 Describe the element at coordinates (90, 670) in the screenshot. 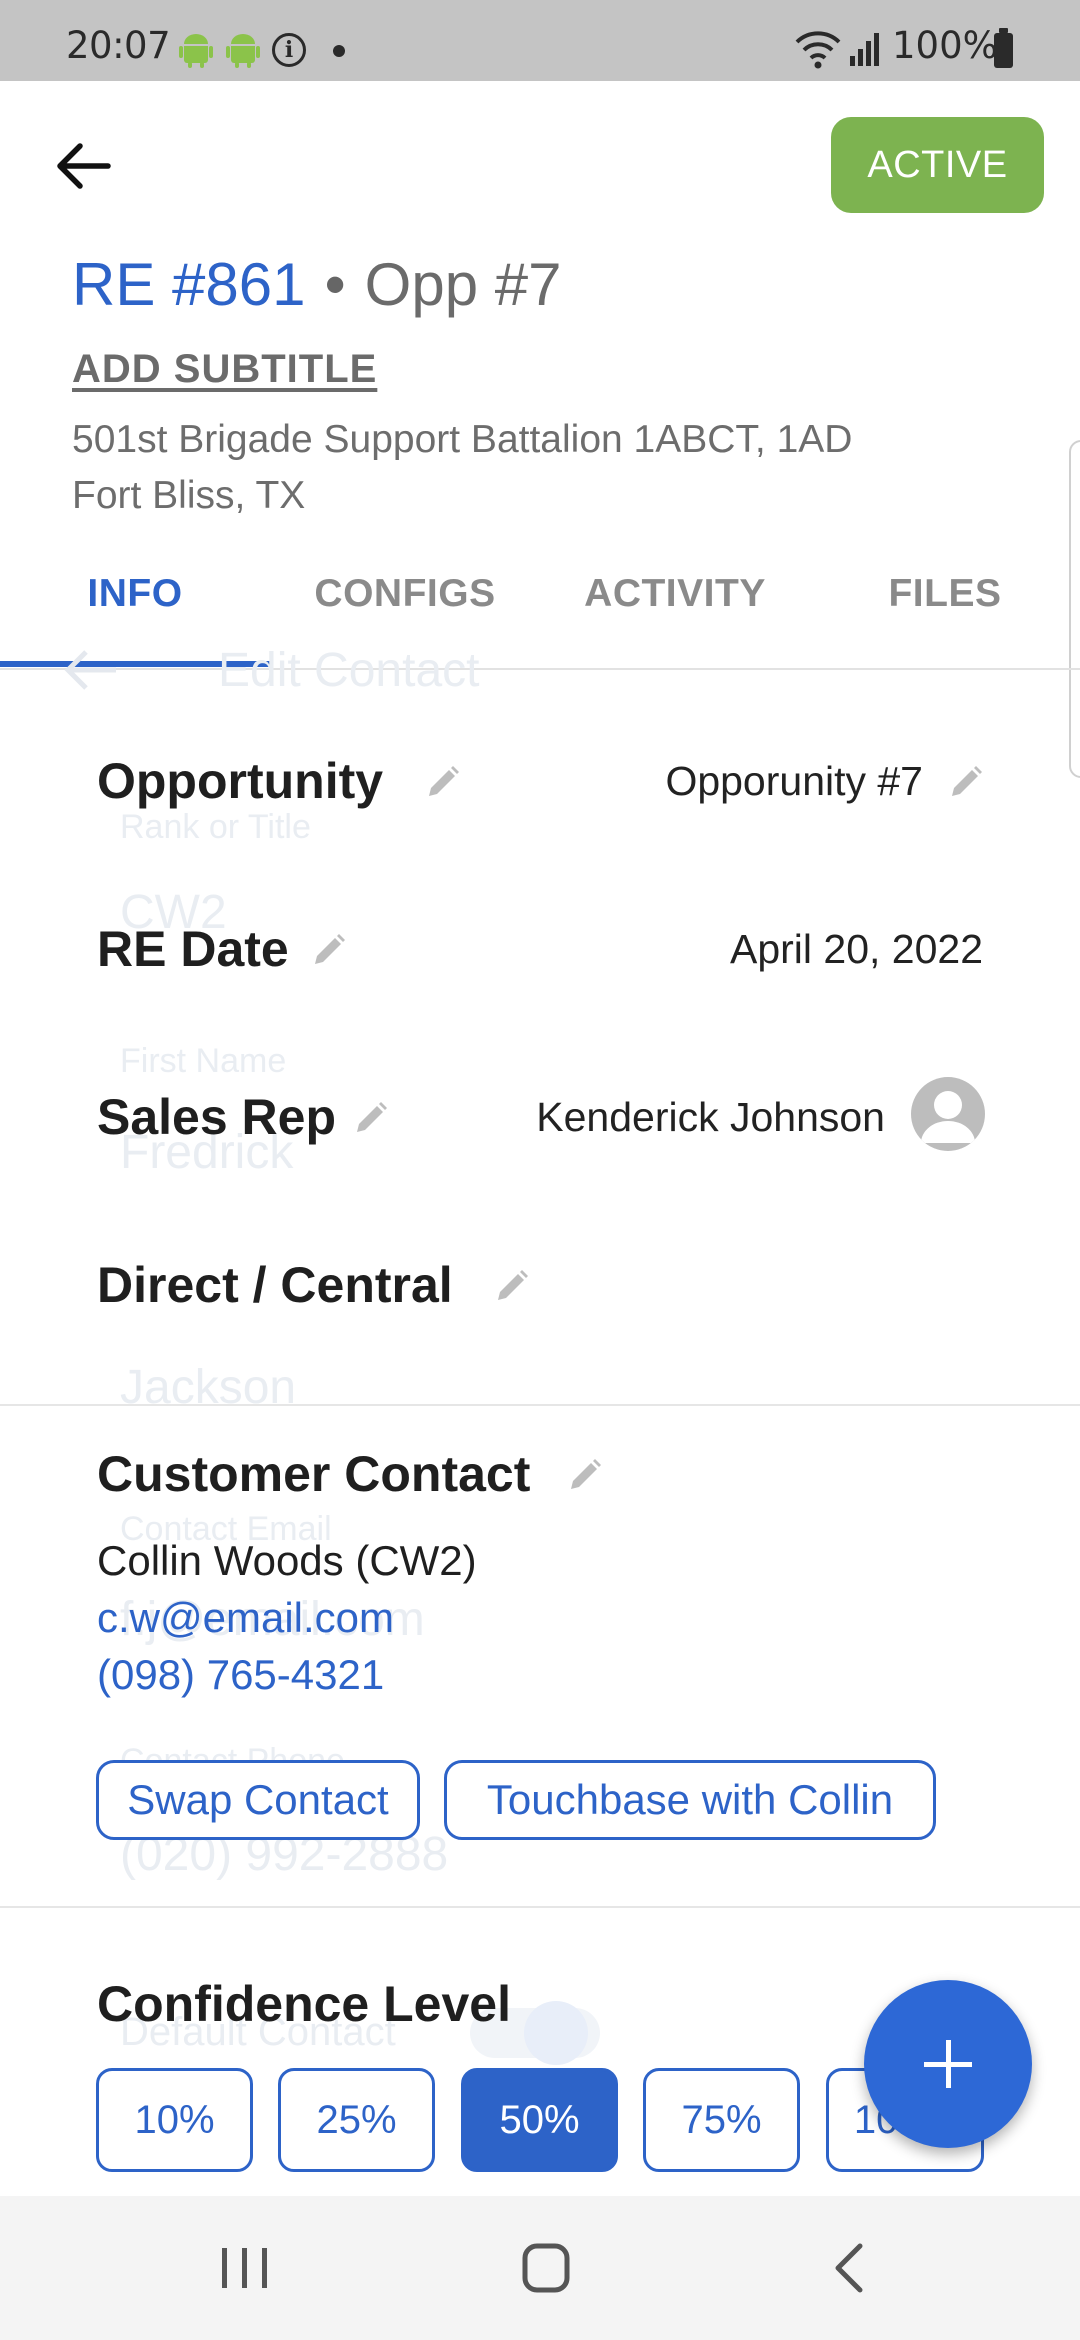

I see `ghost-back-icon` at that location.